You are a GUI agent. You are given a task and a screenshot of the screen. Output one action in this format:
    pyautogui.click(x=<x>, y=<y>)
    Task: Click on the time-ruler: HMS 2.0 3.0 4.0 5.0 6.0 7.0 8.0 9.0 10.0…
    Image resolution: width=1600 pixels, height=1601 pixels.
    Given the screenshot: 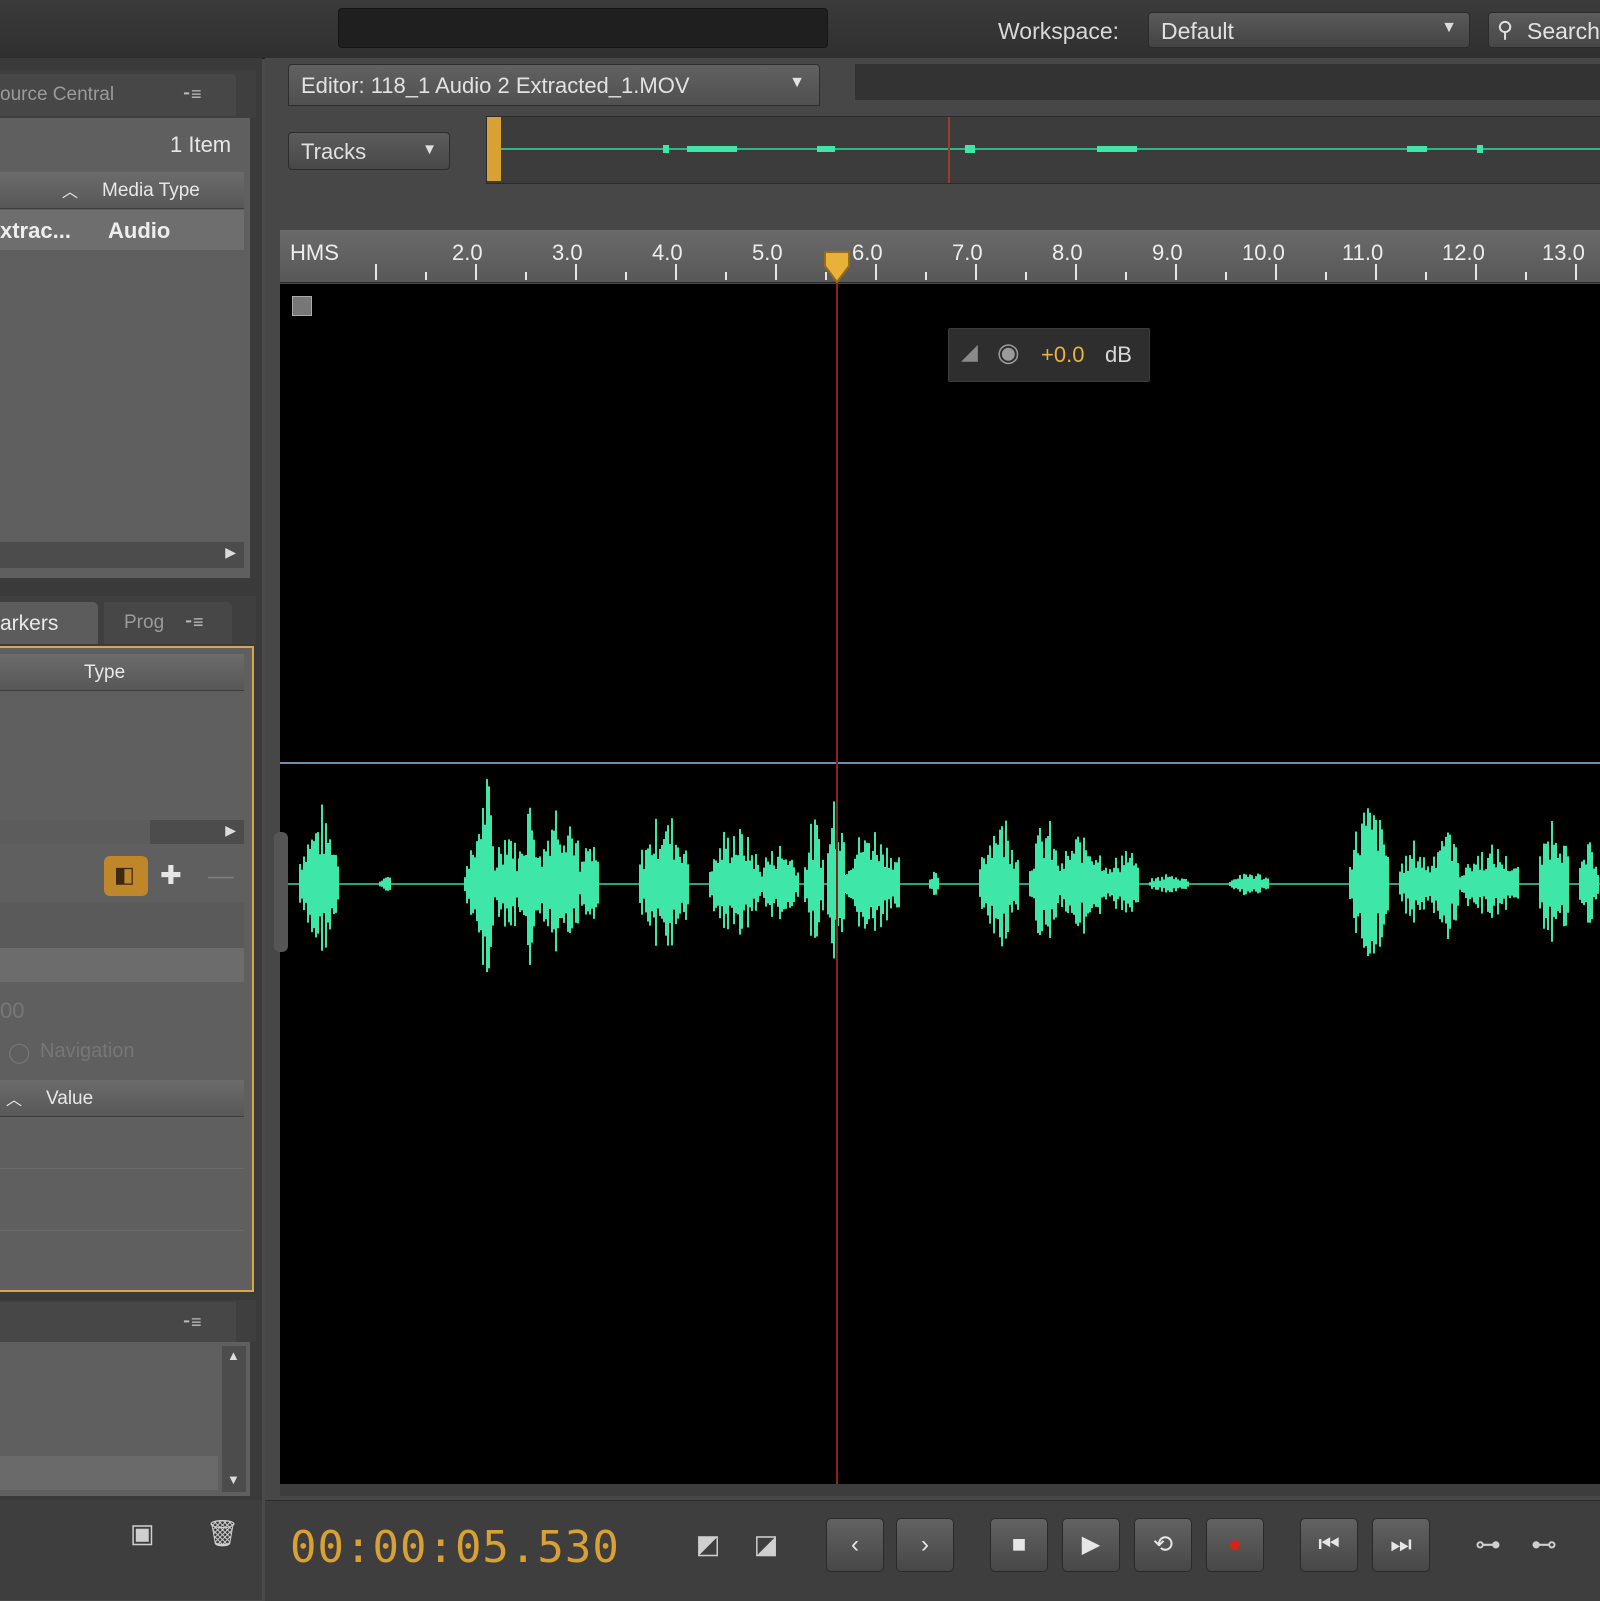 What is the action you would take?
    pyautogui.click(x=940, y=256)
    